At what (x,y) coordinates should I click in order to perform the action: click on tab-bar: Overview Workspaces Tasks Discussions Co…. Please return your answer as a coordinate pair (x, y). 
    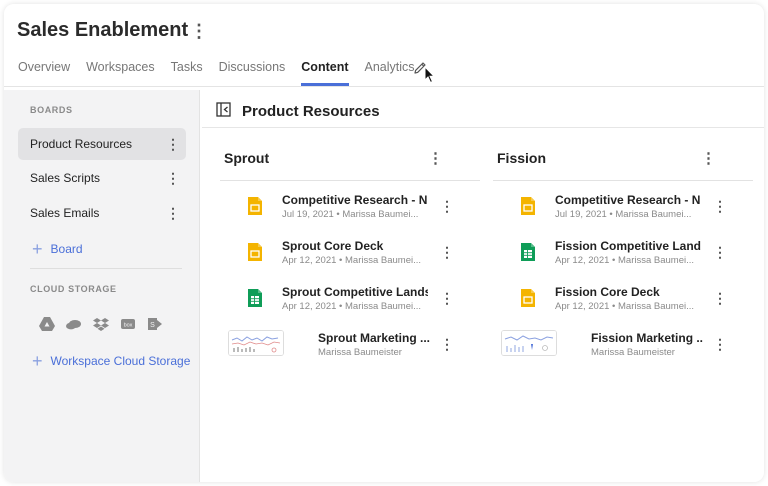
    Looking at the image, I should click on (224, 73).